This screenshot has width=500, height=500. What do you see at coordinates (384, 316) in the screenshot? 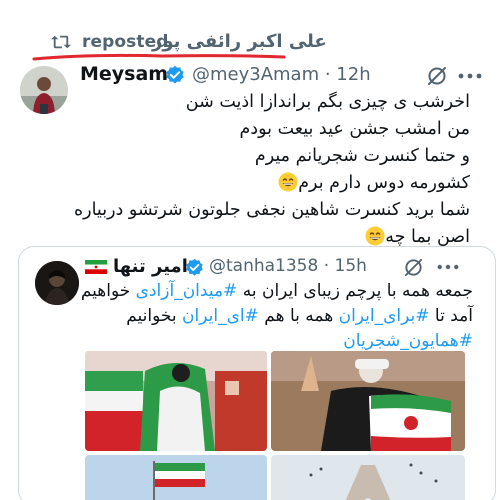
I see `hashtag-link: #برای_ایران` at bounding box center [384, 316].